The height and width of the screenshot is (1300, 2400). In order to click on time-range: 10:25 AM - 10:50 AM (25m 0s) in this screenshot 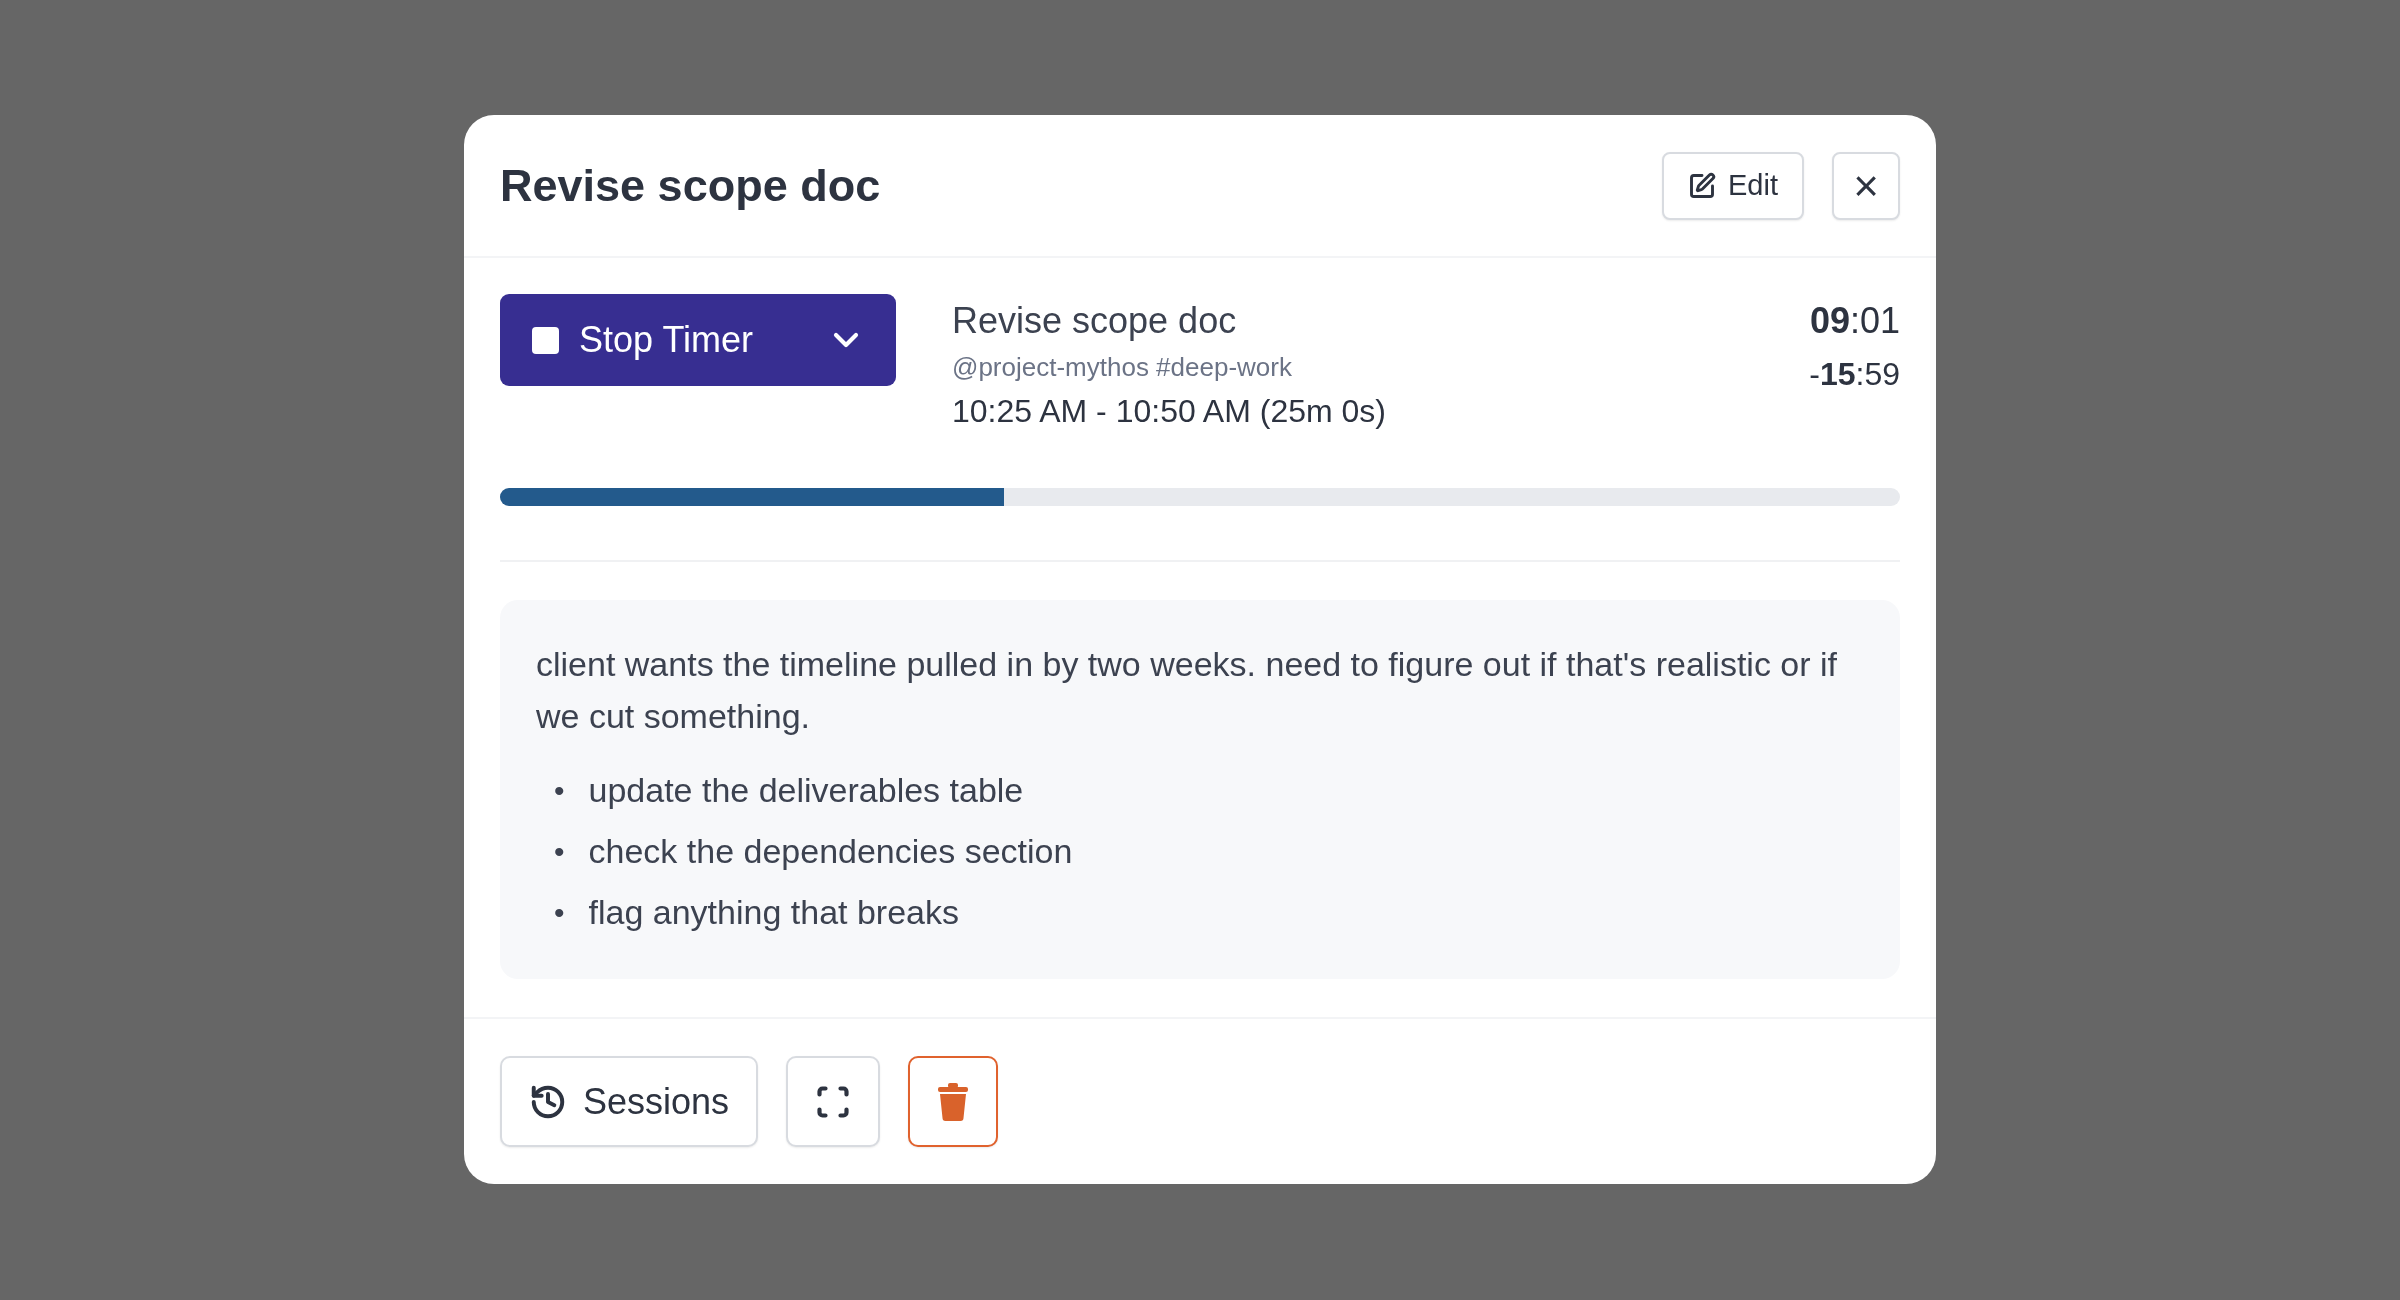, I will do `click(1169, 411)`.